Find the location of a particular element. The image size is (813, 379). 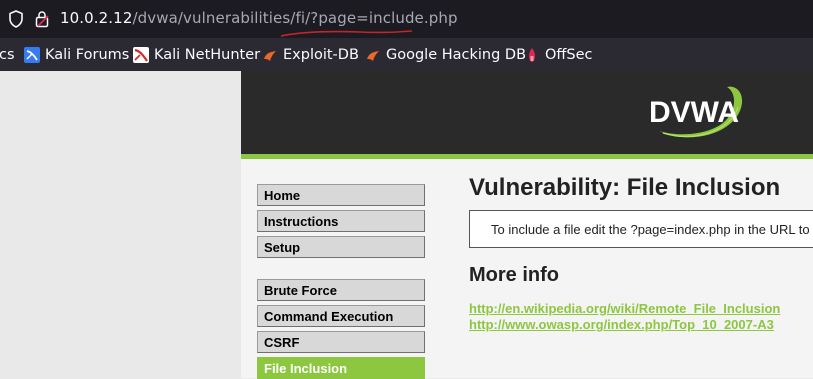

more-info-heading: More info is located at coordinates (514, 275).